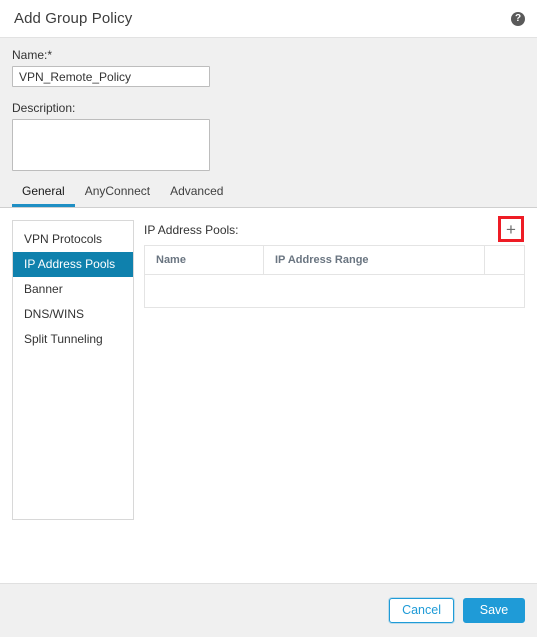 This screenshot has width=537, height=637. What do you see at coordinates (117, 195) in the screenshot?
I see `tab-anyconnect: AnyConnect` at bounding box center [117, 195].